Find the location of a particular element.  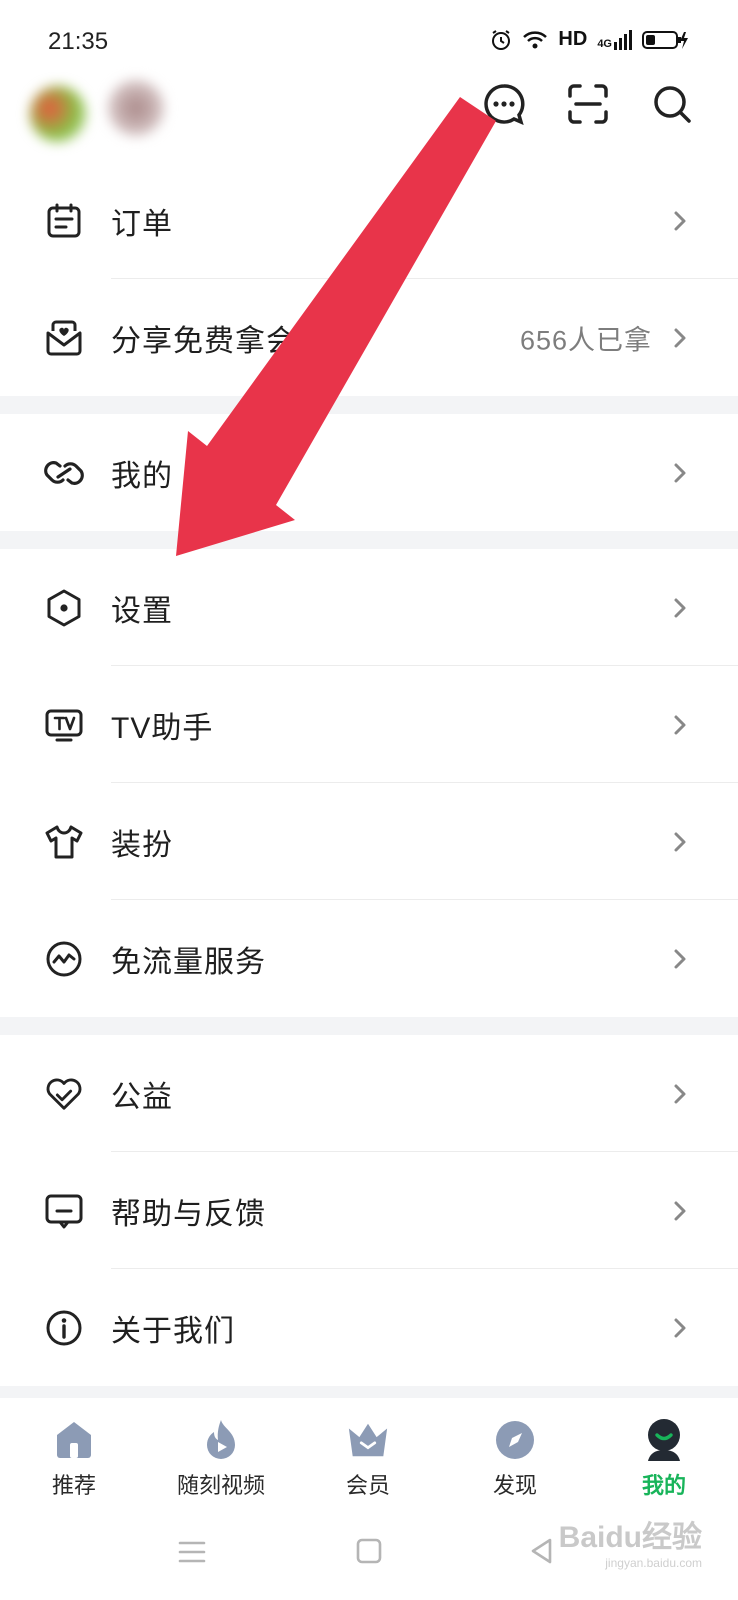

order-icon is located at coordinates (64, 221).